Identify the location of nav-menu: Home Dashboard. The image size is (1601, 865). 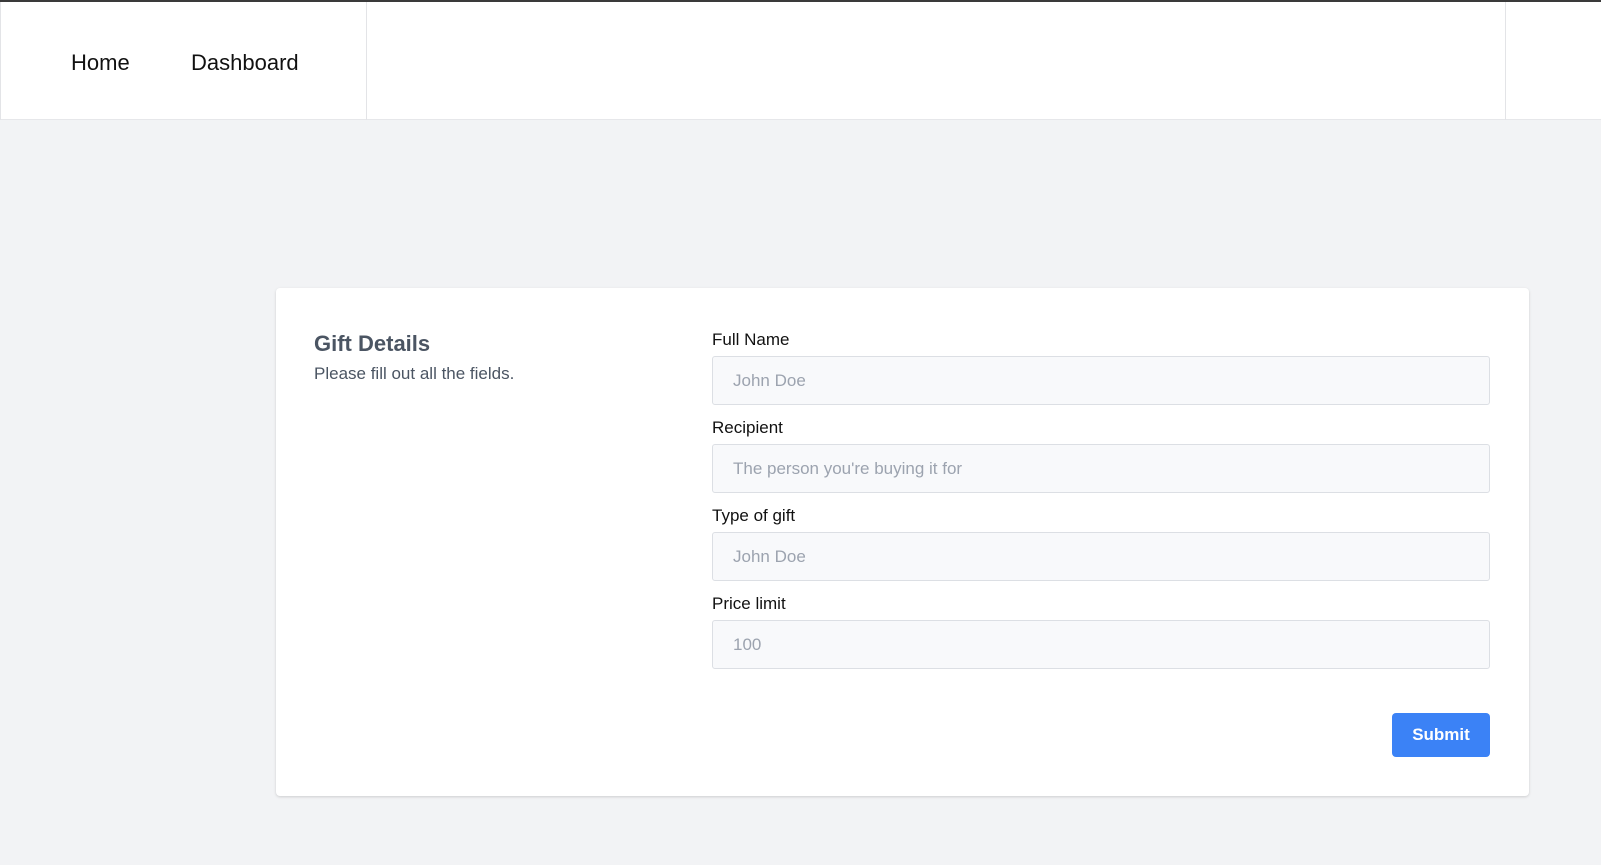
(183, 61).